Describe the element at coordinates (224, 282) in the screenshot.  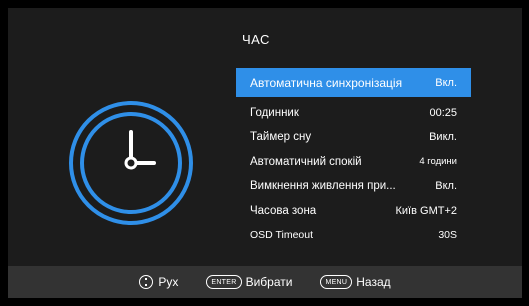
I see `enter-key-icon: ENTER` at that location.